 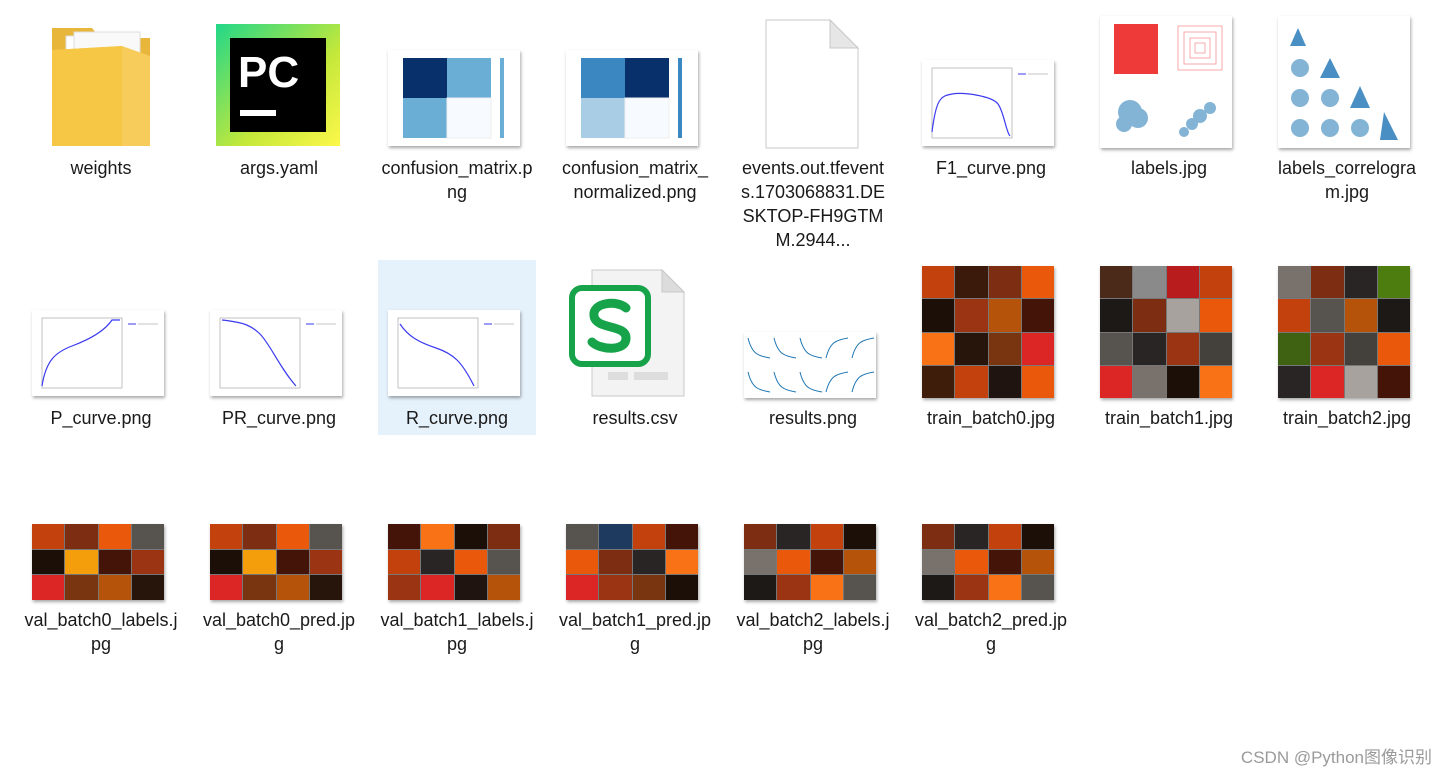 I want to click on file-name: R_curve.png, so click(x=457, y=418).